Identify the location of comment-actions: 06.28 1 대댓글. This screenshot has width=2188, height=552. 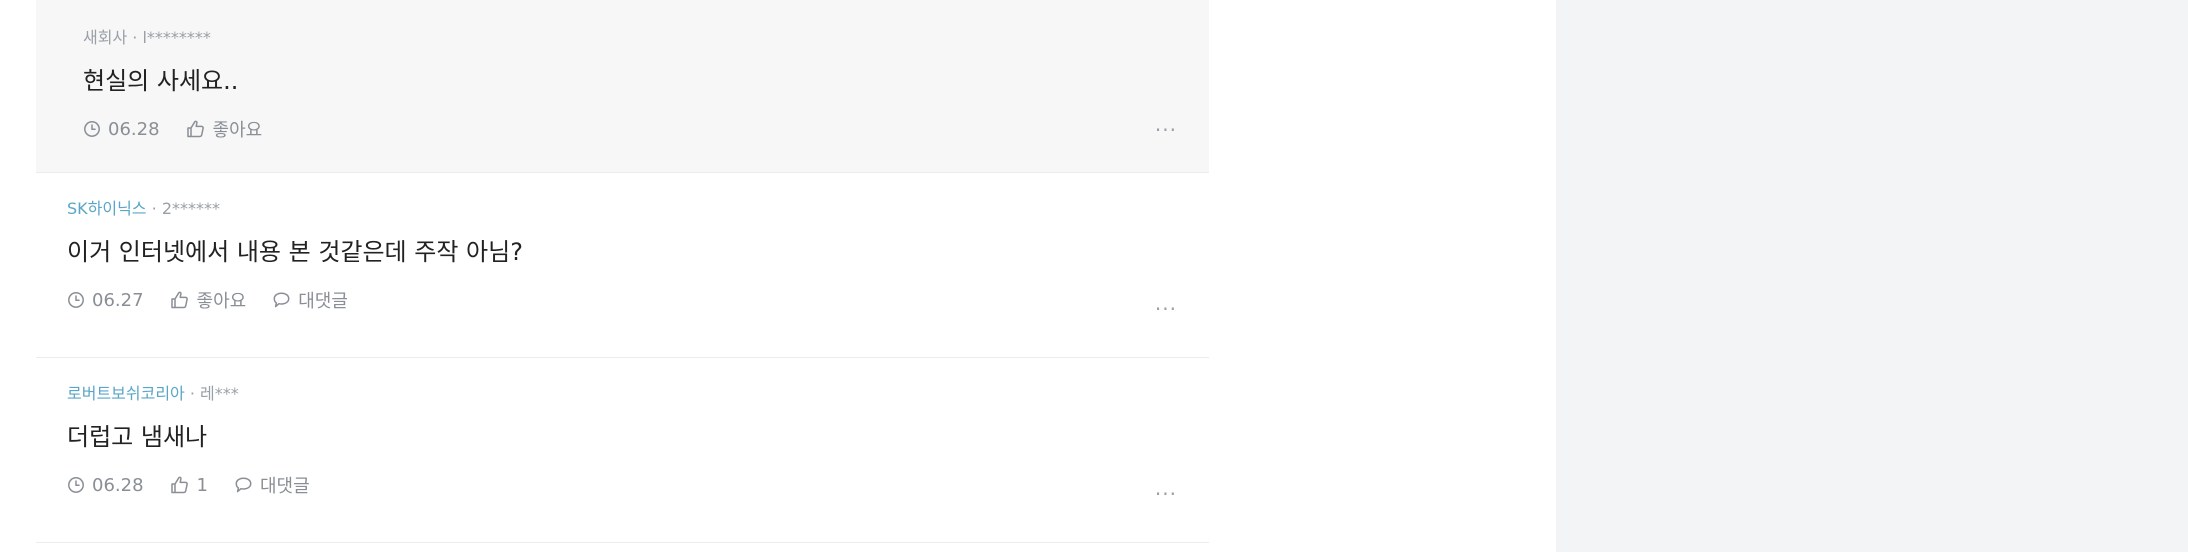
(638, 485).